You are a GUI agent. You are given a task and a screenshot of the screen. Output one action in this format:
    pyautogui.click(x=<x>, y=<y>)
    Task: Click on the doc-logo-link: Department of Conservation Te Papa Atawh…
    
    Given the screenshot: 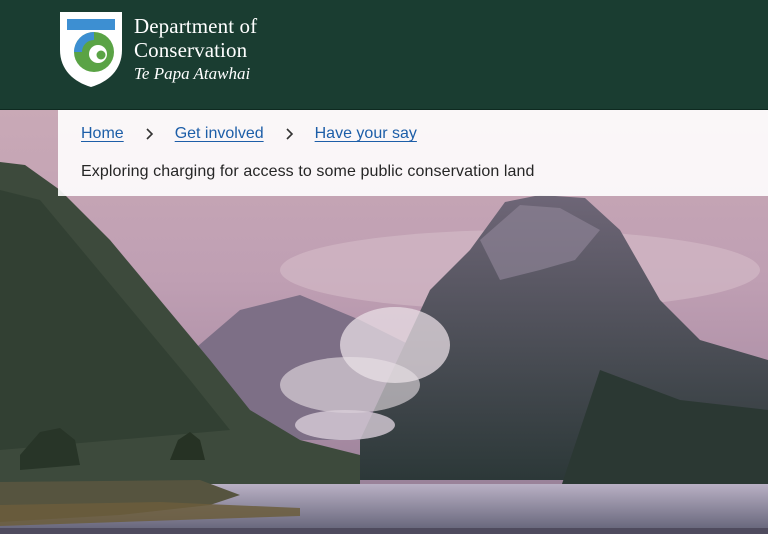 What is the action you would take?
    pyautogui.click(x=173, y=50)
    